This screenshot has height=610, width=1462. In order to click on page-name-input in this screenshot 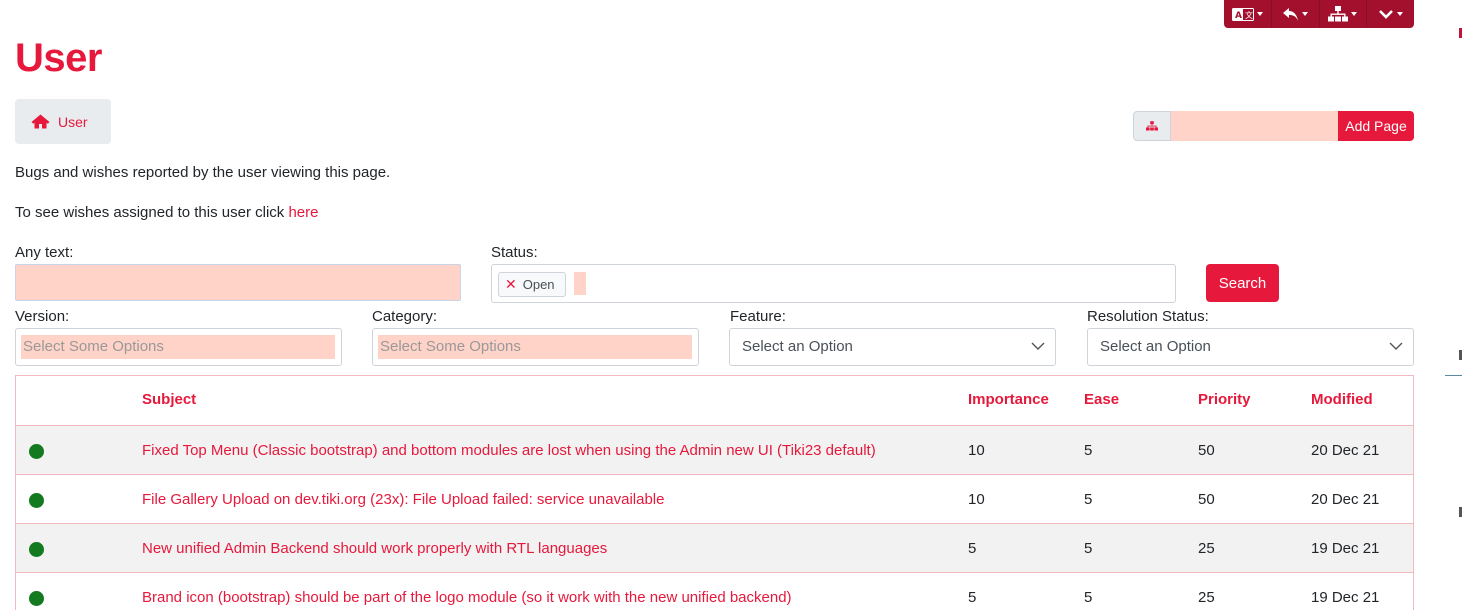, I will do `click(1254, 126)`.